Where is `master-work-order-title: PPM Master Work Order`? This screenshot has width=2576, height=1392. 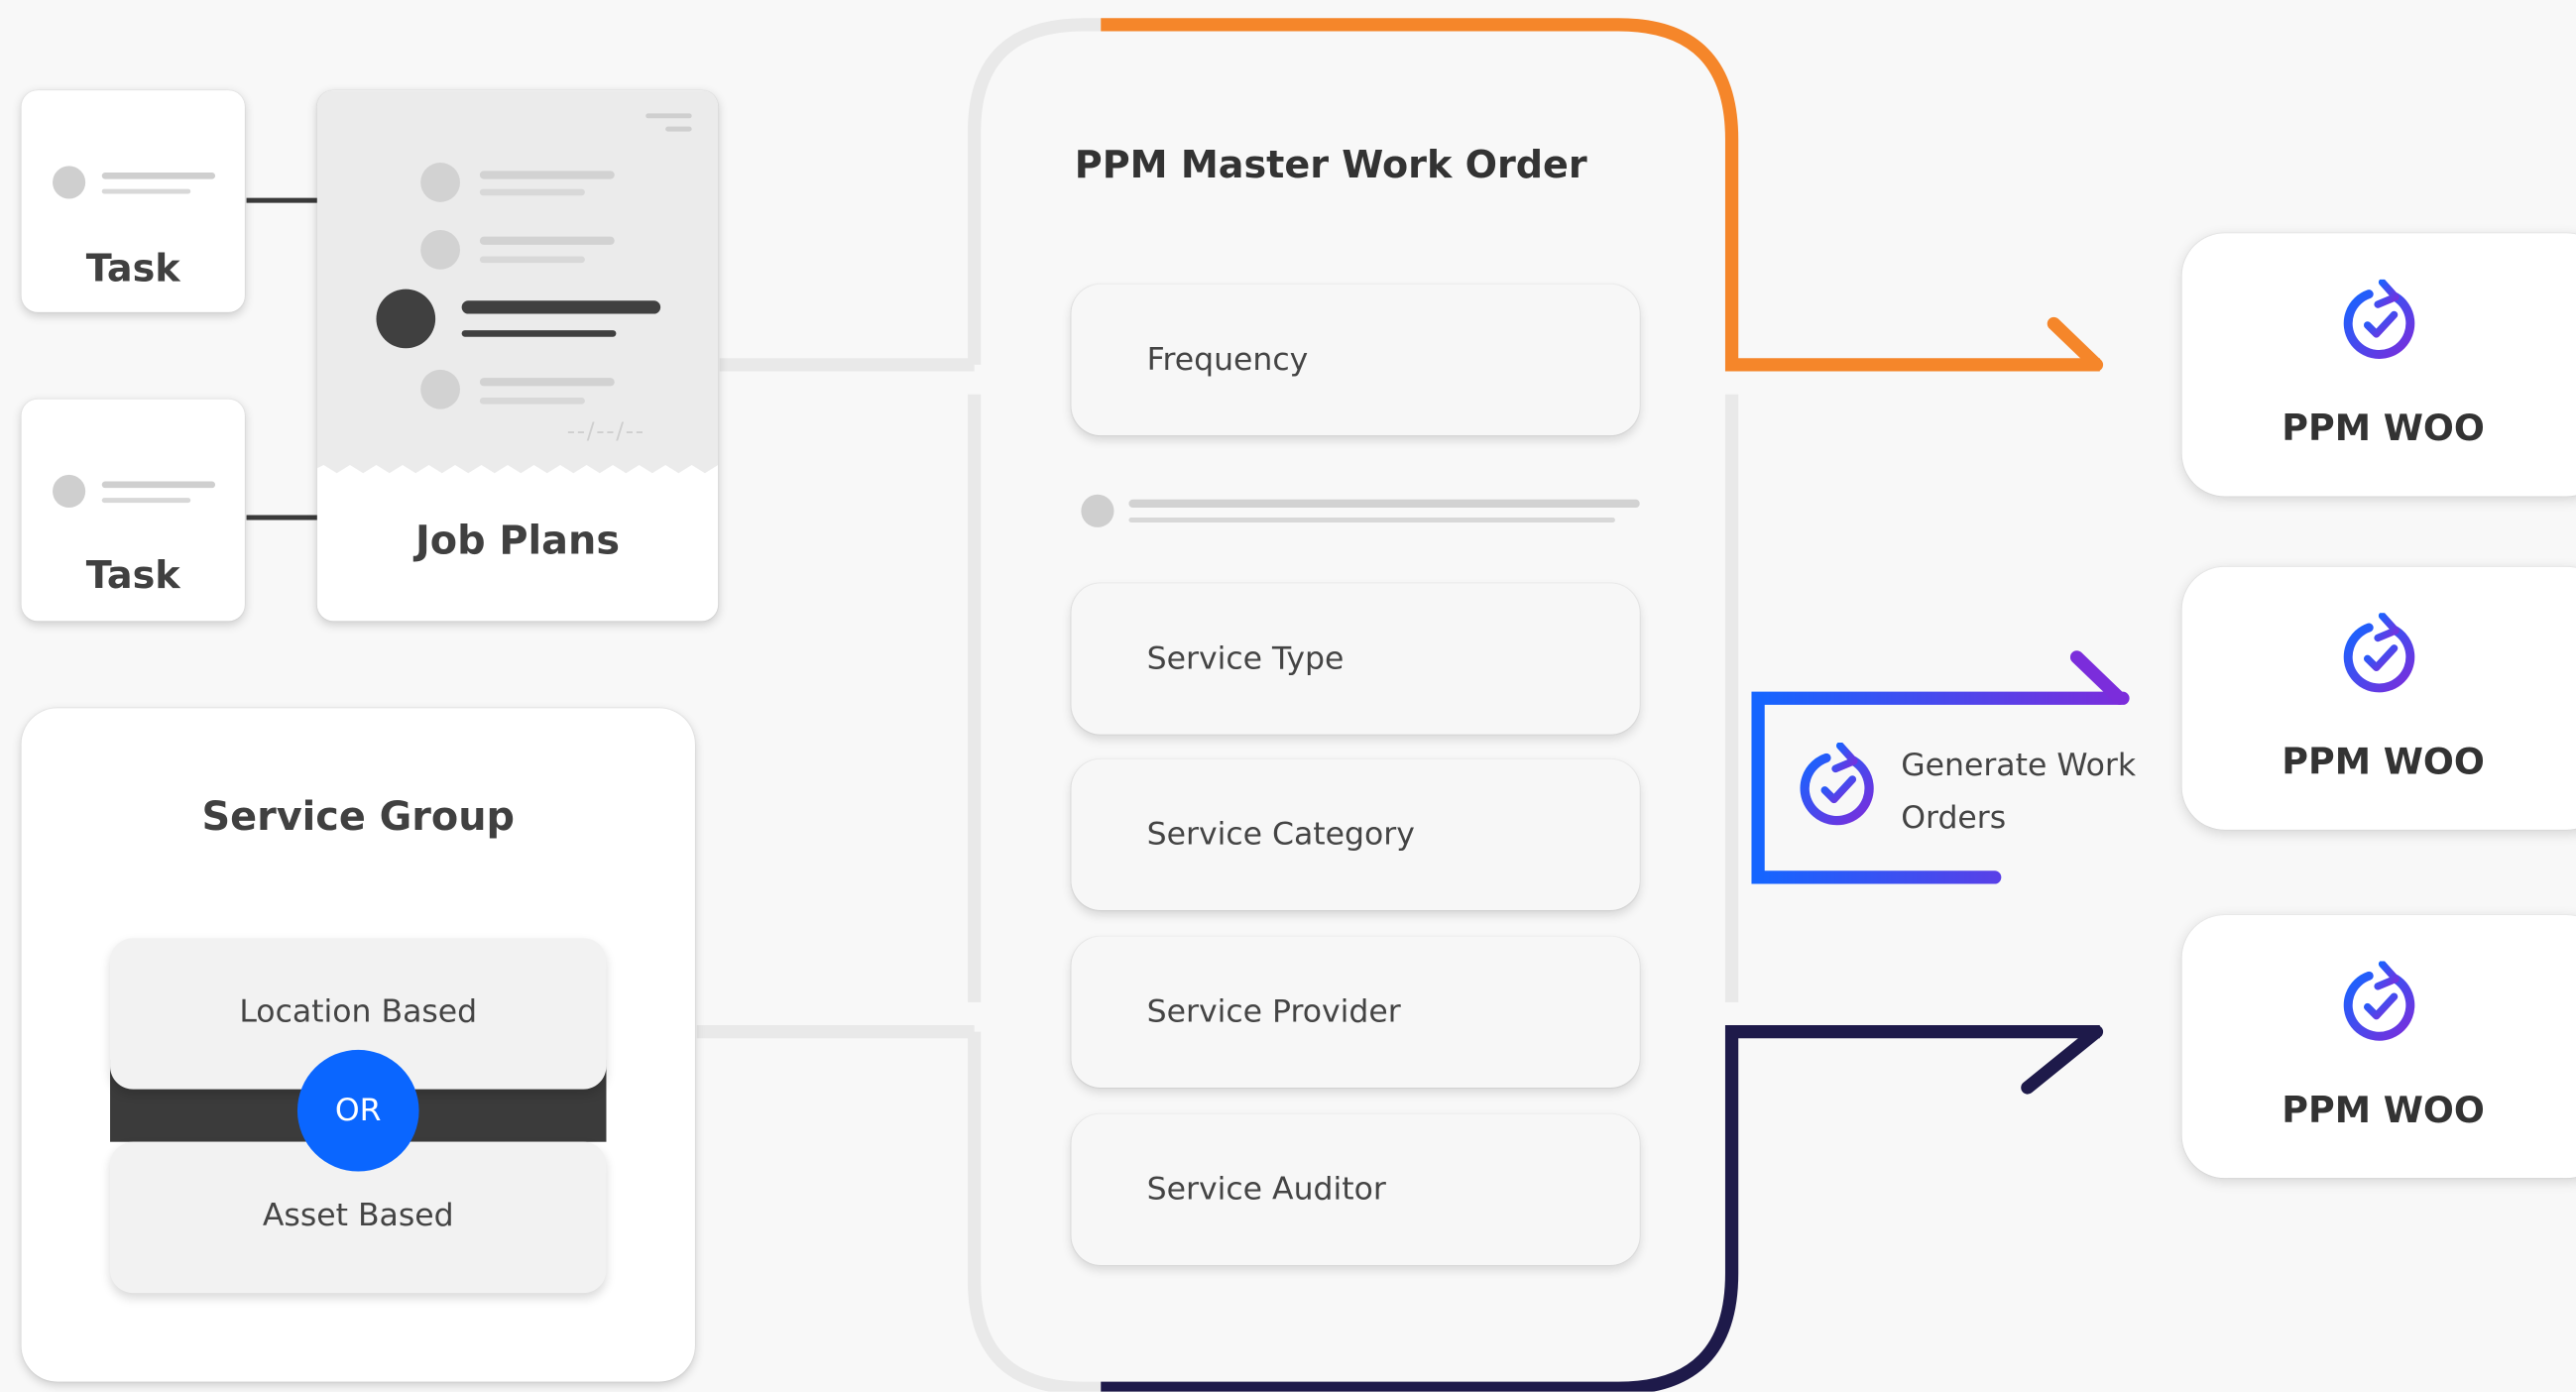
master-work-order-title: PPM Master Work Order is located at coordinates (1330, 165).